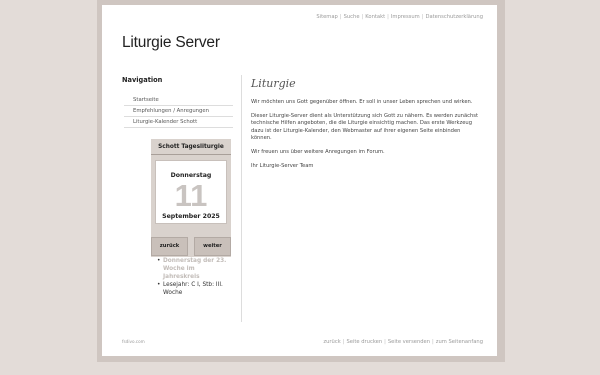 Image resolution: width=600 pixels, height=375 pixels. What do you see at coordinates (405, 17) in the screenshot?
I see `topnav-imprint-link: Impressum` at bounding box center [405, 17].